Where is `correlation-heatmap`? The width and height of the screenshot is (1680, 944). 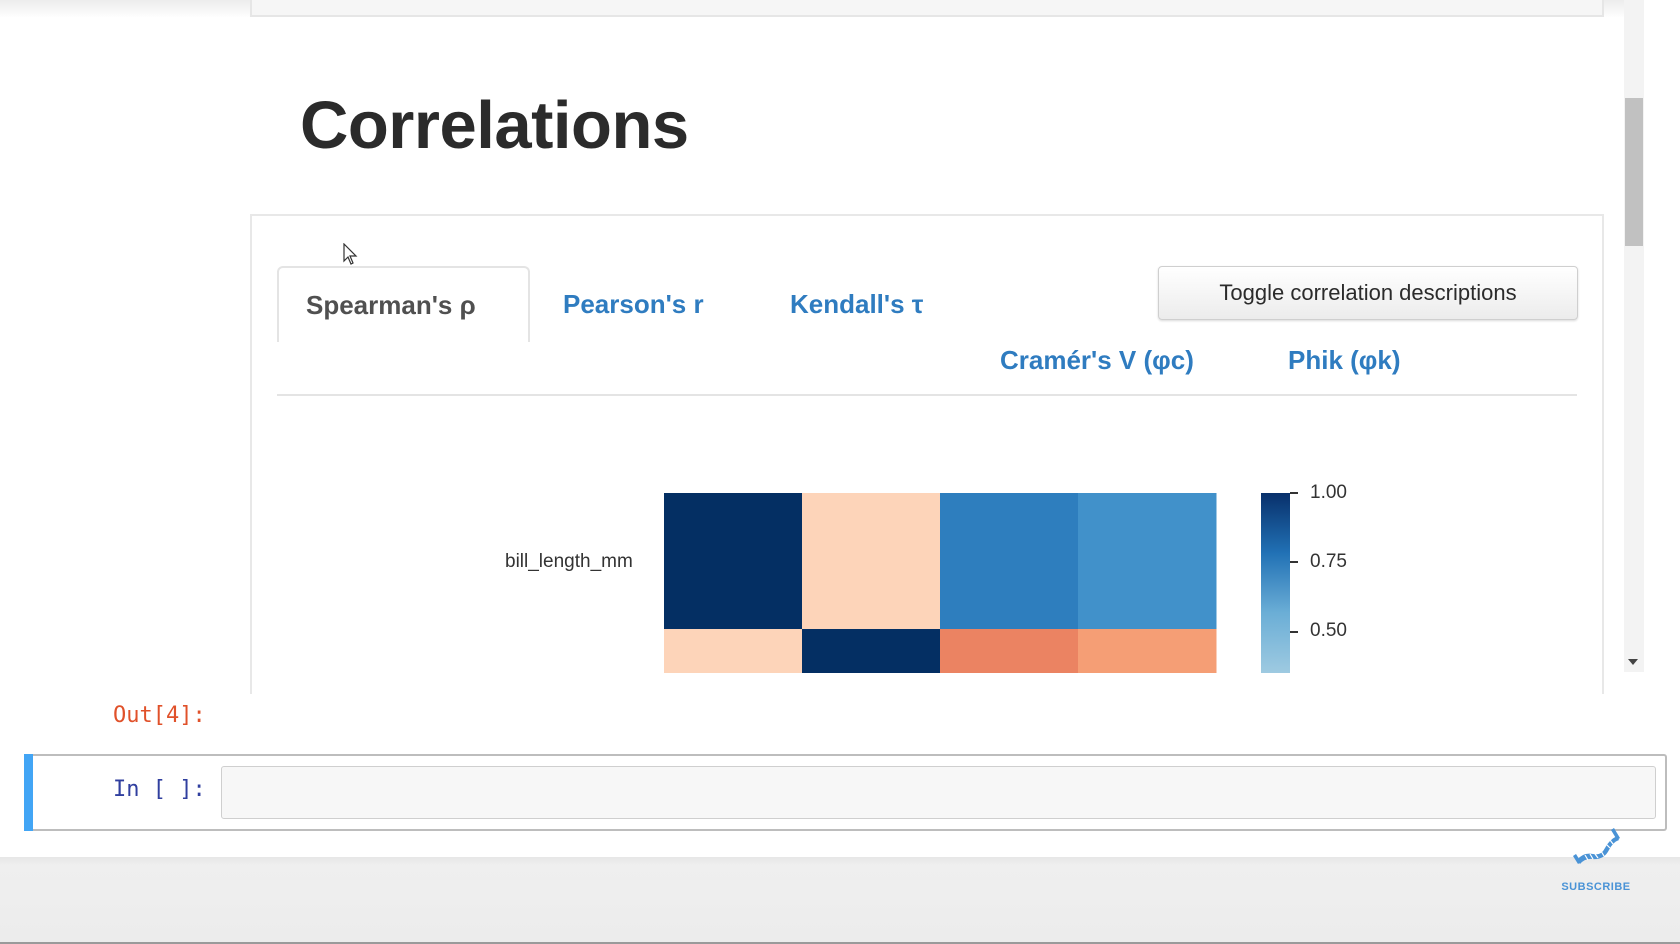
correlation-heatmap is located at coordinates (977, 583).